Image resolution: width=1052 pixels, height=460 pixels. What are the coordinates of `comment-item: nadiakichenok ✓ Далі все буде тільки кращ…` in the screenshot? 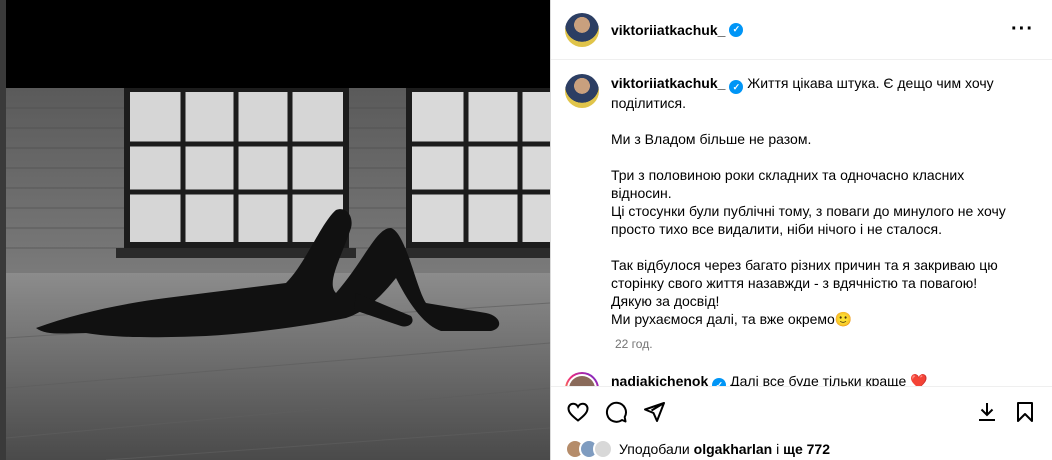 It's located at (800, 379).